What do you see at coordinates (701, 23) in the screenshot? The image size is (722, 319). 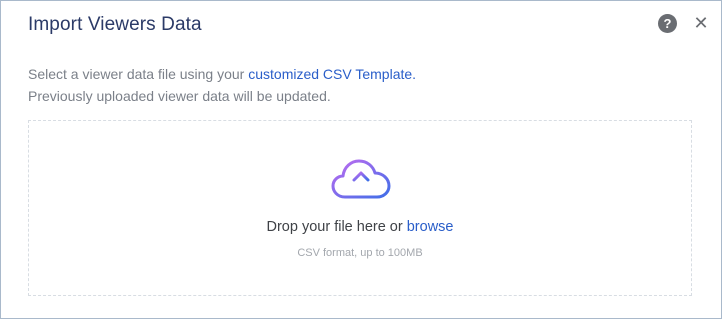 I see `close-icon: ✕` at bounding box center [701, 23].